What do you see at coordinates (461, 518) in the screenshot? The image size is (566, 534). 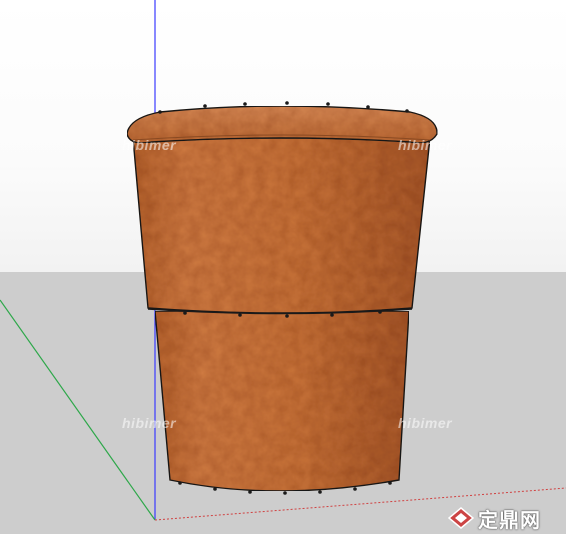 I see `brand-diamond-icon` at bounding box center [461, 518].